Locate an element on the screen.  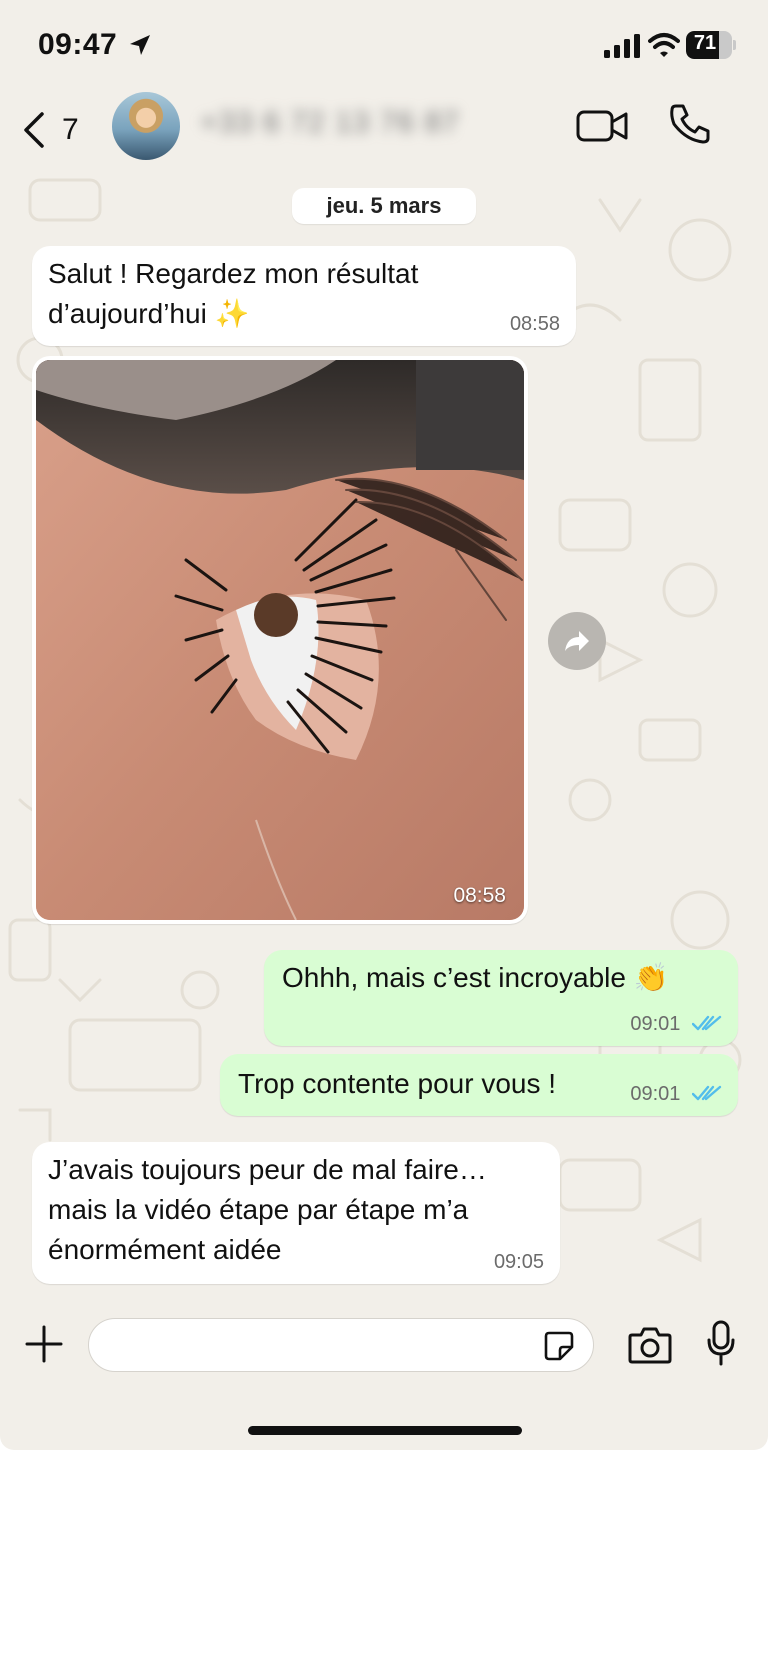
mic-icon is located at coordinates (721, 1343).